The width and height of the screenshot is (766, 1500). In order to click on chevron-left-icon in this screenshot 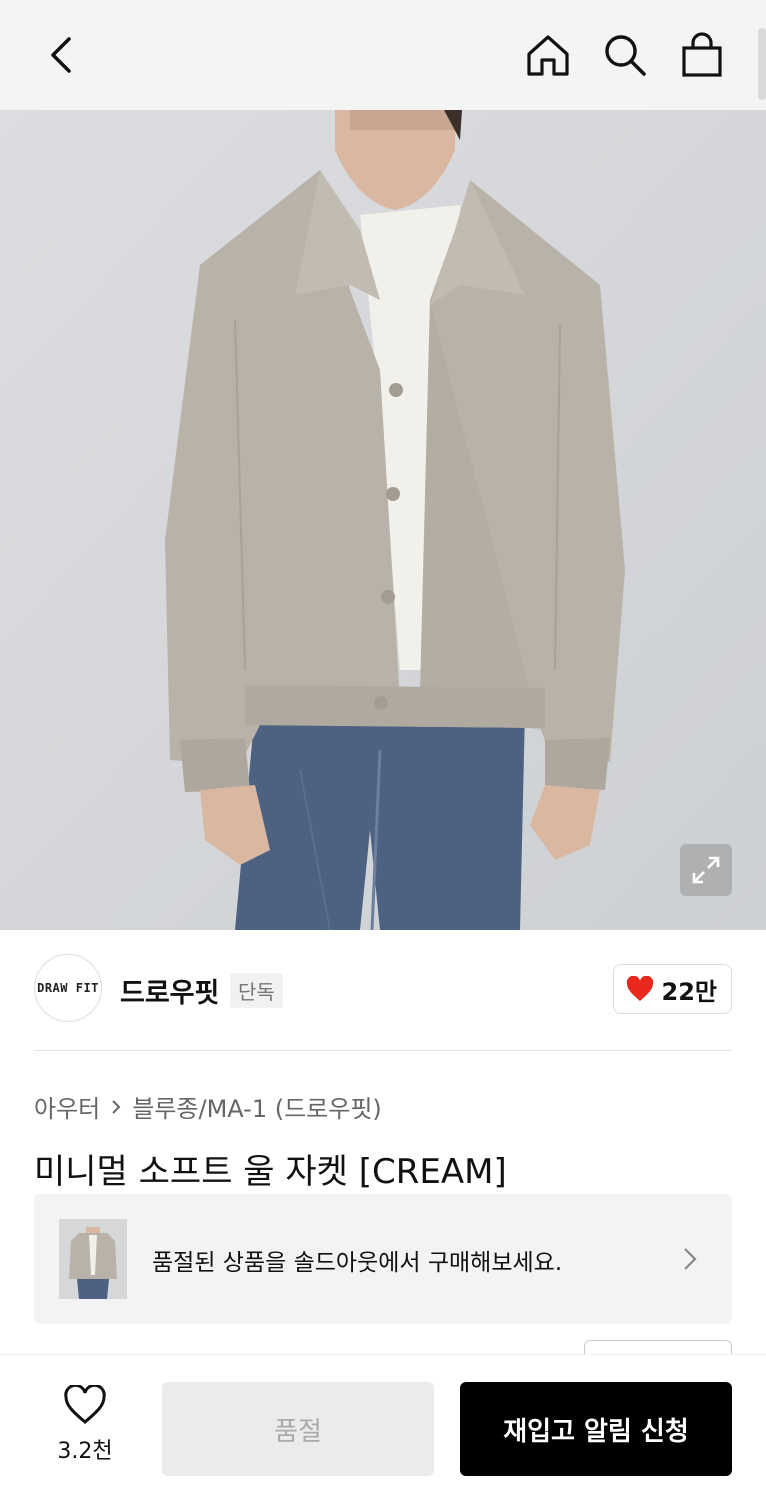, I will do `click(61, 55)`.